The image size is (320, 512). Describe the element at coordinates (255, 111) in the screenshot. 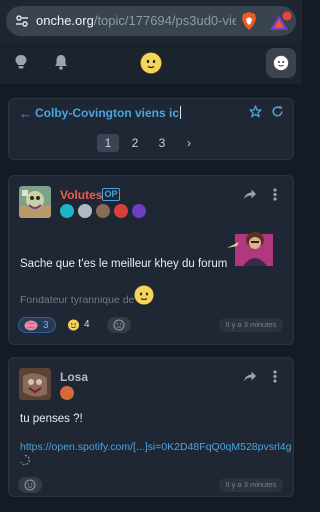

I see `star-icon` at that location.